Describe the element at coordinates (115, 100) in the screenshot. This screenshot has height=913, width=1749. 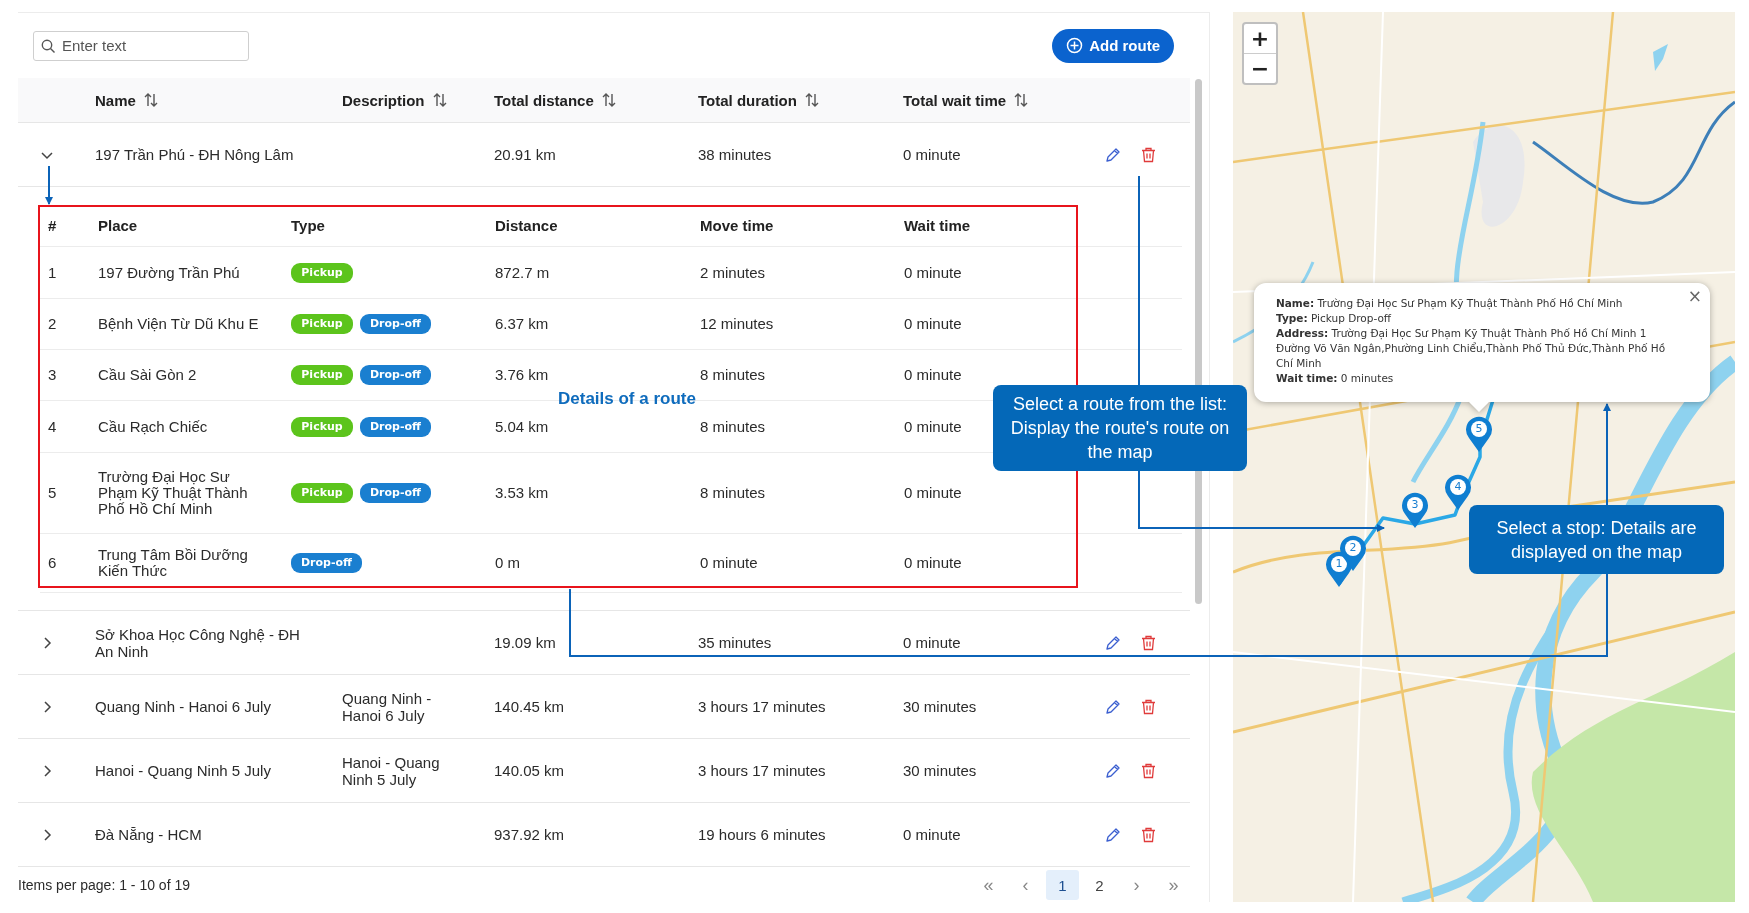
I see `column-header: Name` at that location.